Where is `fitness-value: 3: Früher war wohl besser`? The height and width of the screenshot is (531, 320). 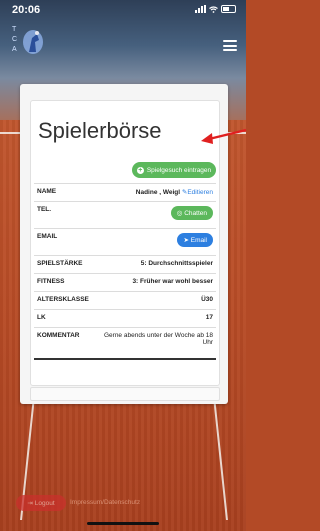
fitness-value: 3: Früher war wohl besser is located at coordinates (156, 282).